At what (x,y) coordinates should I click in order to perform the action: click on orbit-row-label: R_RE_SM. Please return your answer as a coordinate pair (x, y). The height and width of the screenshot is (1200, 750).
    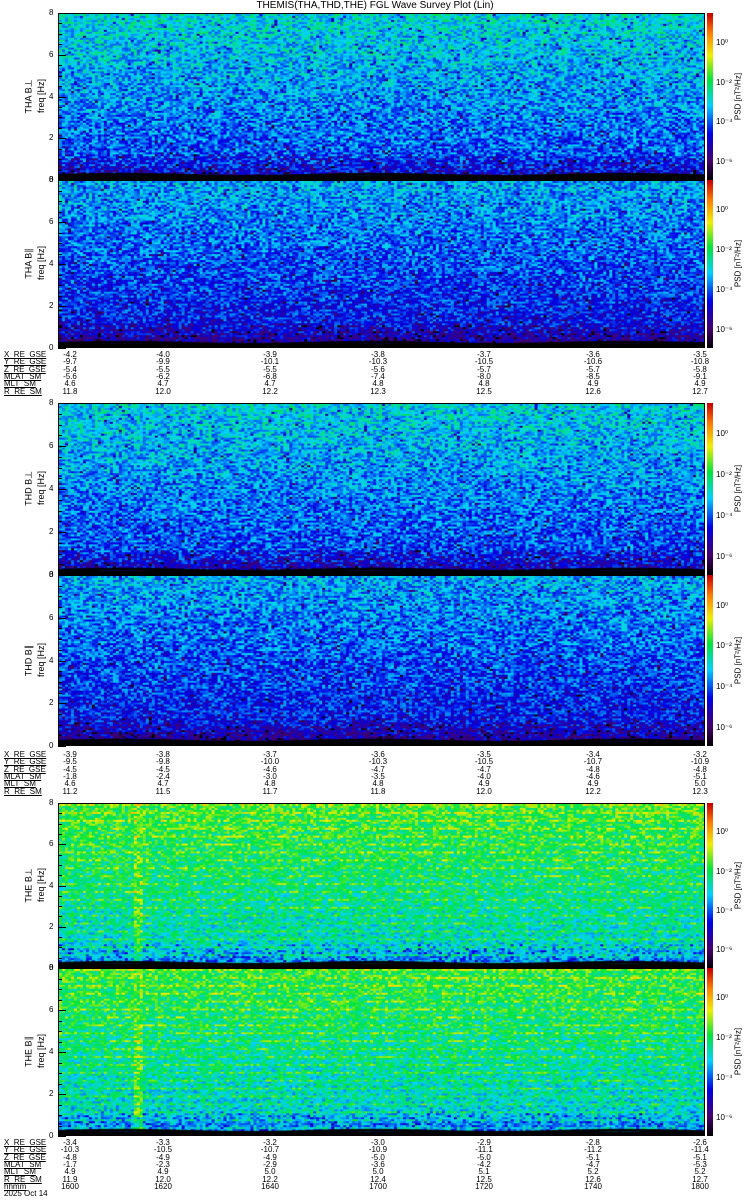
    Looking at the image, I should click on (23, 391).